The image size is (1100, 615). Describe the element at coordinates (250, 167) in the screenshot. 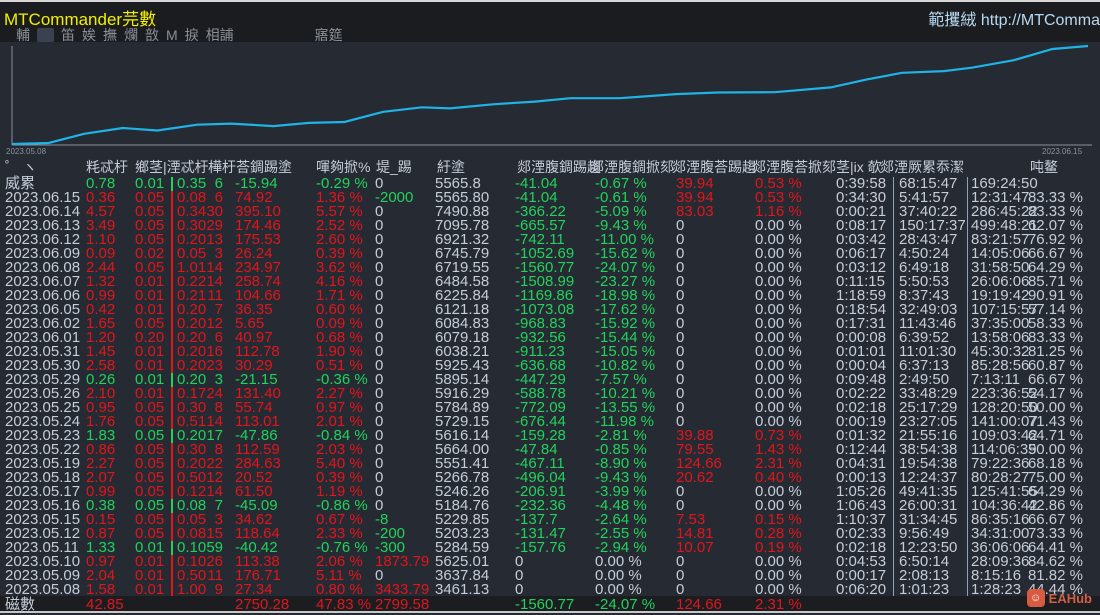

I see `column-header: 樺杅荅錭踢塗` at that location.